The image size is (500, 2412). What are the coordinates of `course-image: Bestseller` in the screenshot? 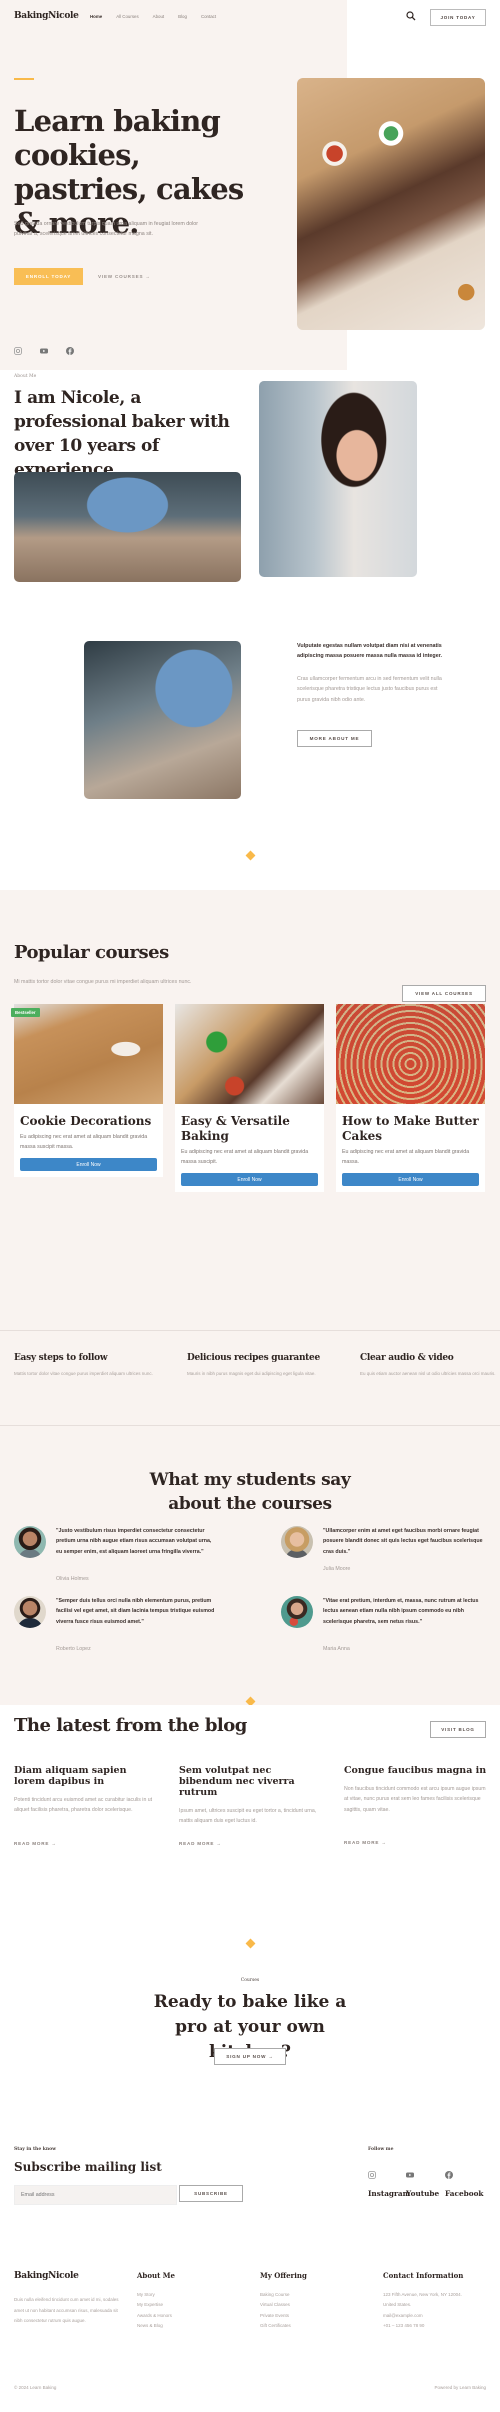 It's located at (87, 1054).